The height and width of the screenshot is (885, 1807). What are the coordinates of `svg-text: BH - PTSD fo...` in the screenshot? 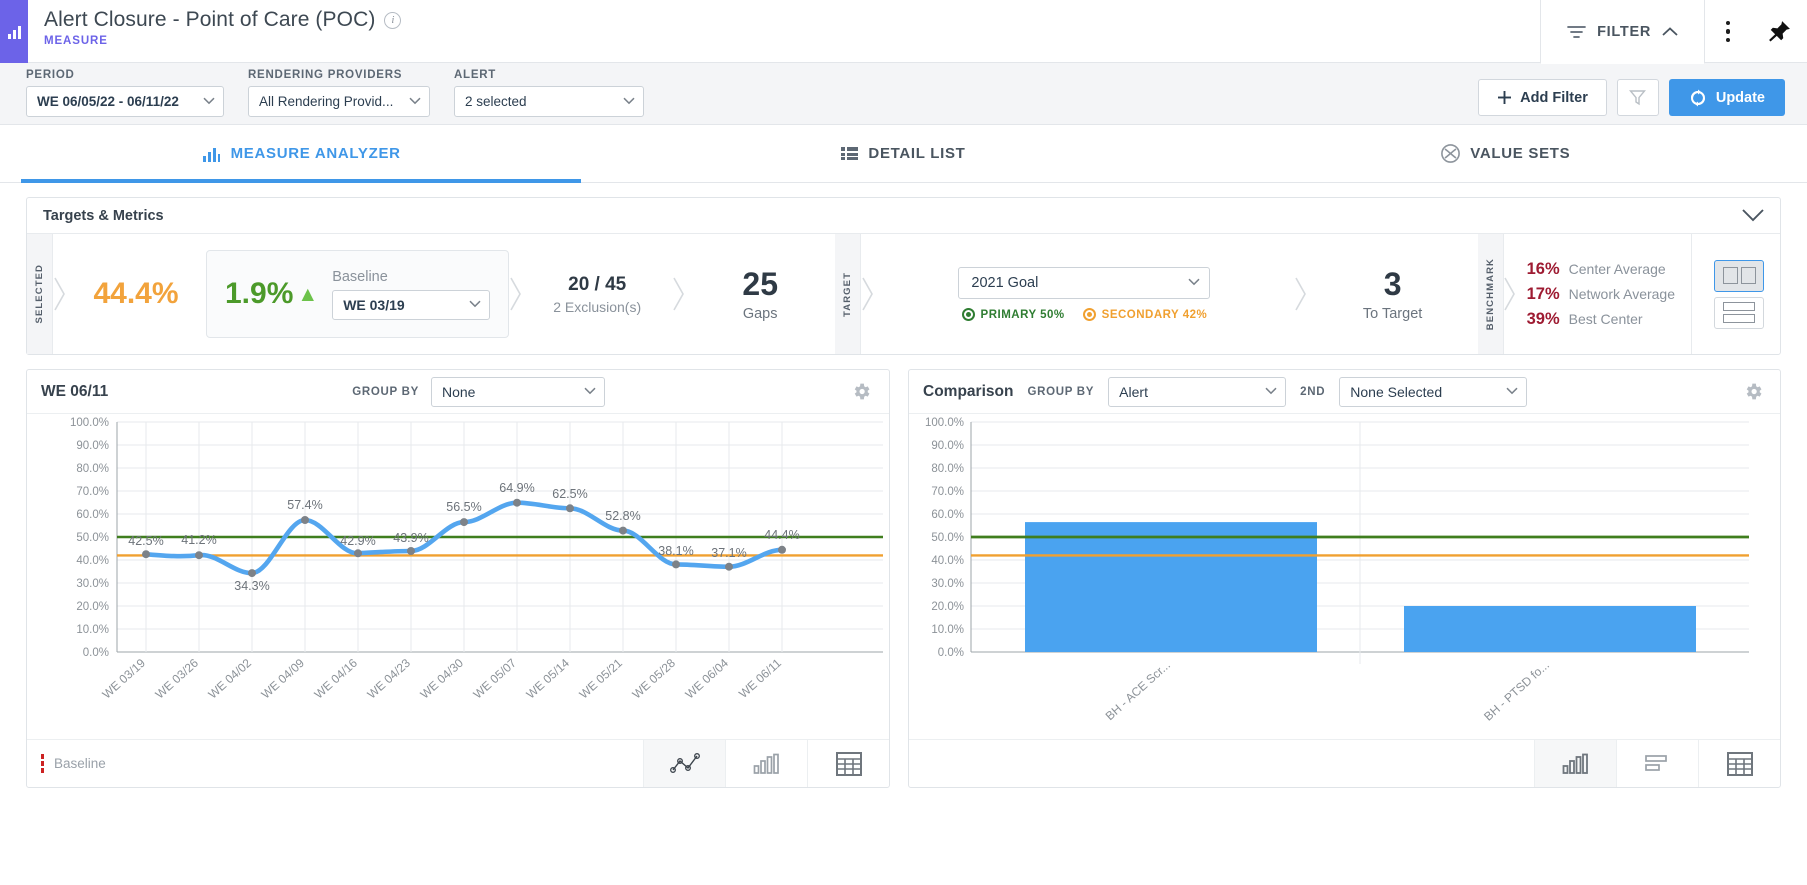 It's located at (1516, 691).